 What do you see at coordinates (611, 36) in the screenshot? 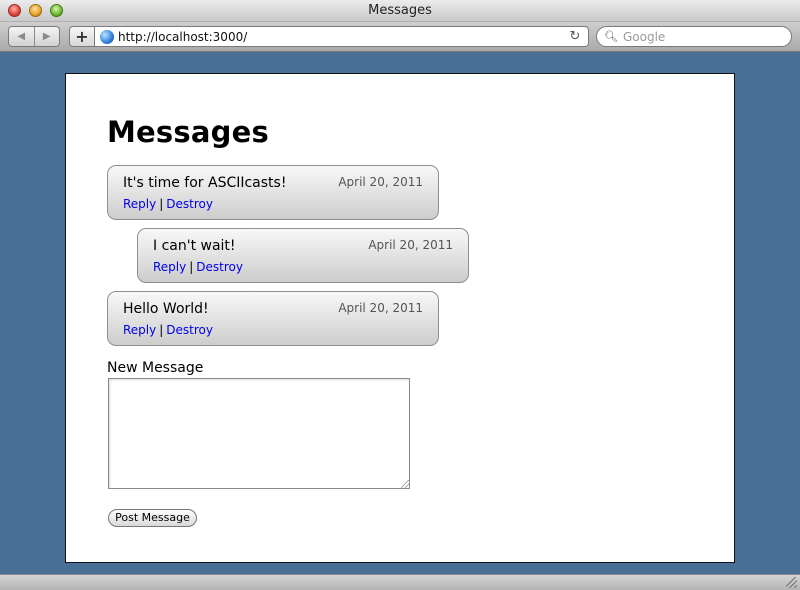
I see `search-icon: 🔍︎` at bounding box center [611, 36].